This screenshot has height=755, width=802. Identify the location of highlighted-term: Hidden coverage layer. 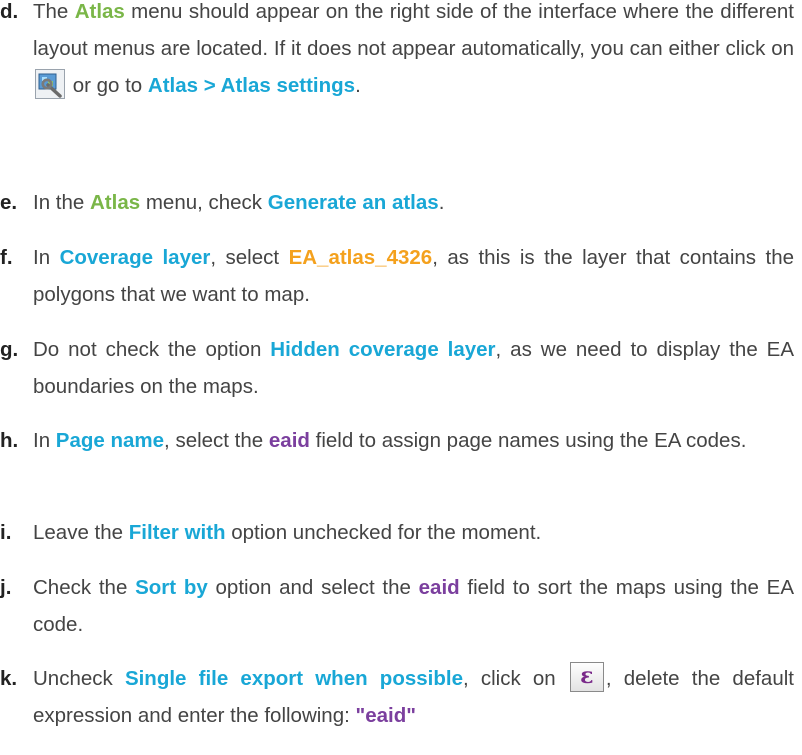
(383, 349).